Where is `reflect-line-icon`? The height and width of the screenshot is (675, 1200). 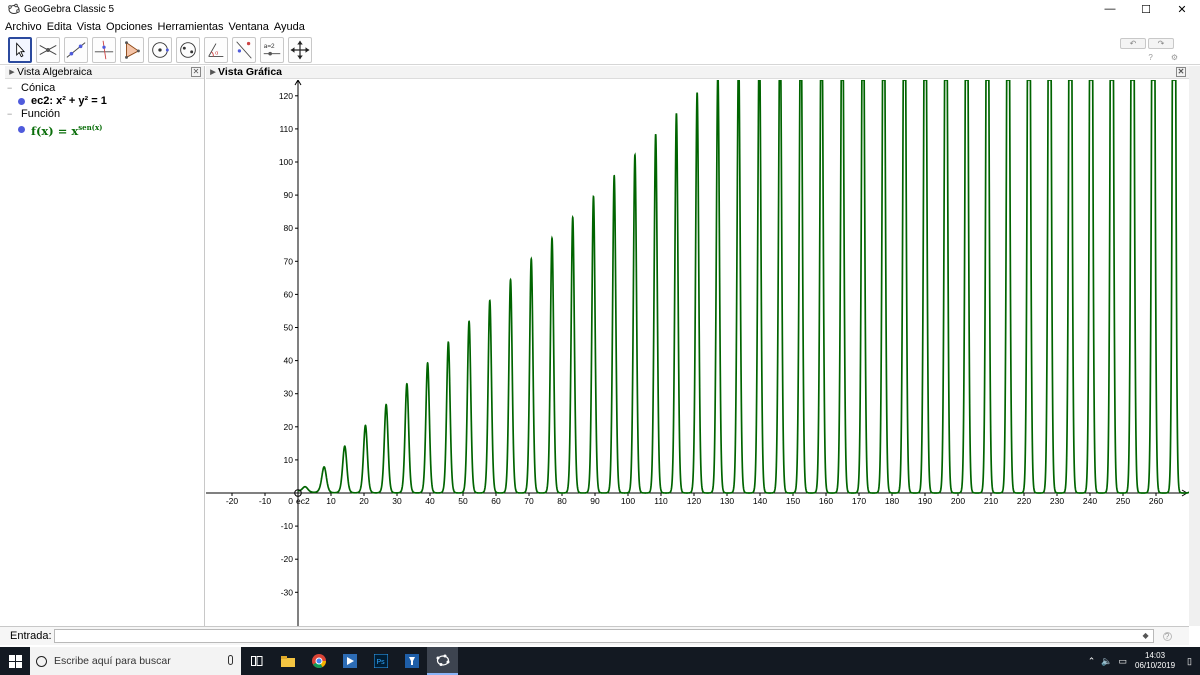
reflect-line-icon is located at coordinates (244, 50).